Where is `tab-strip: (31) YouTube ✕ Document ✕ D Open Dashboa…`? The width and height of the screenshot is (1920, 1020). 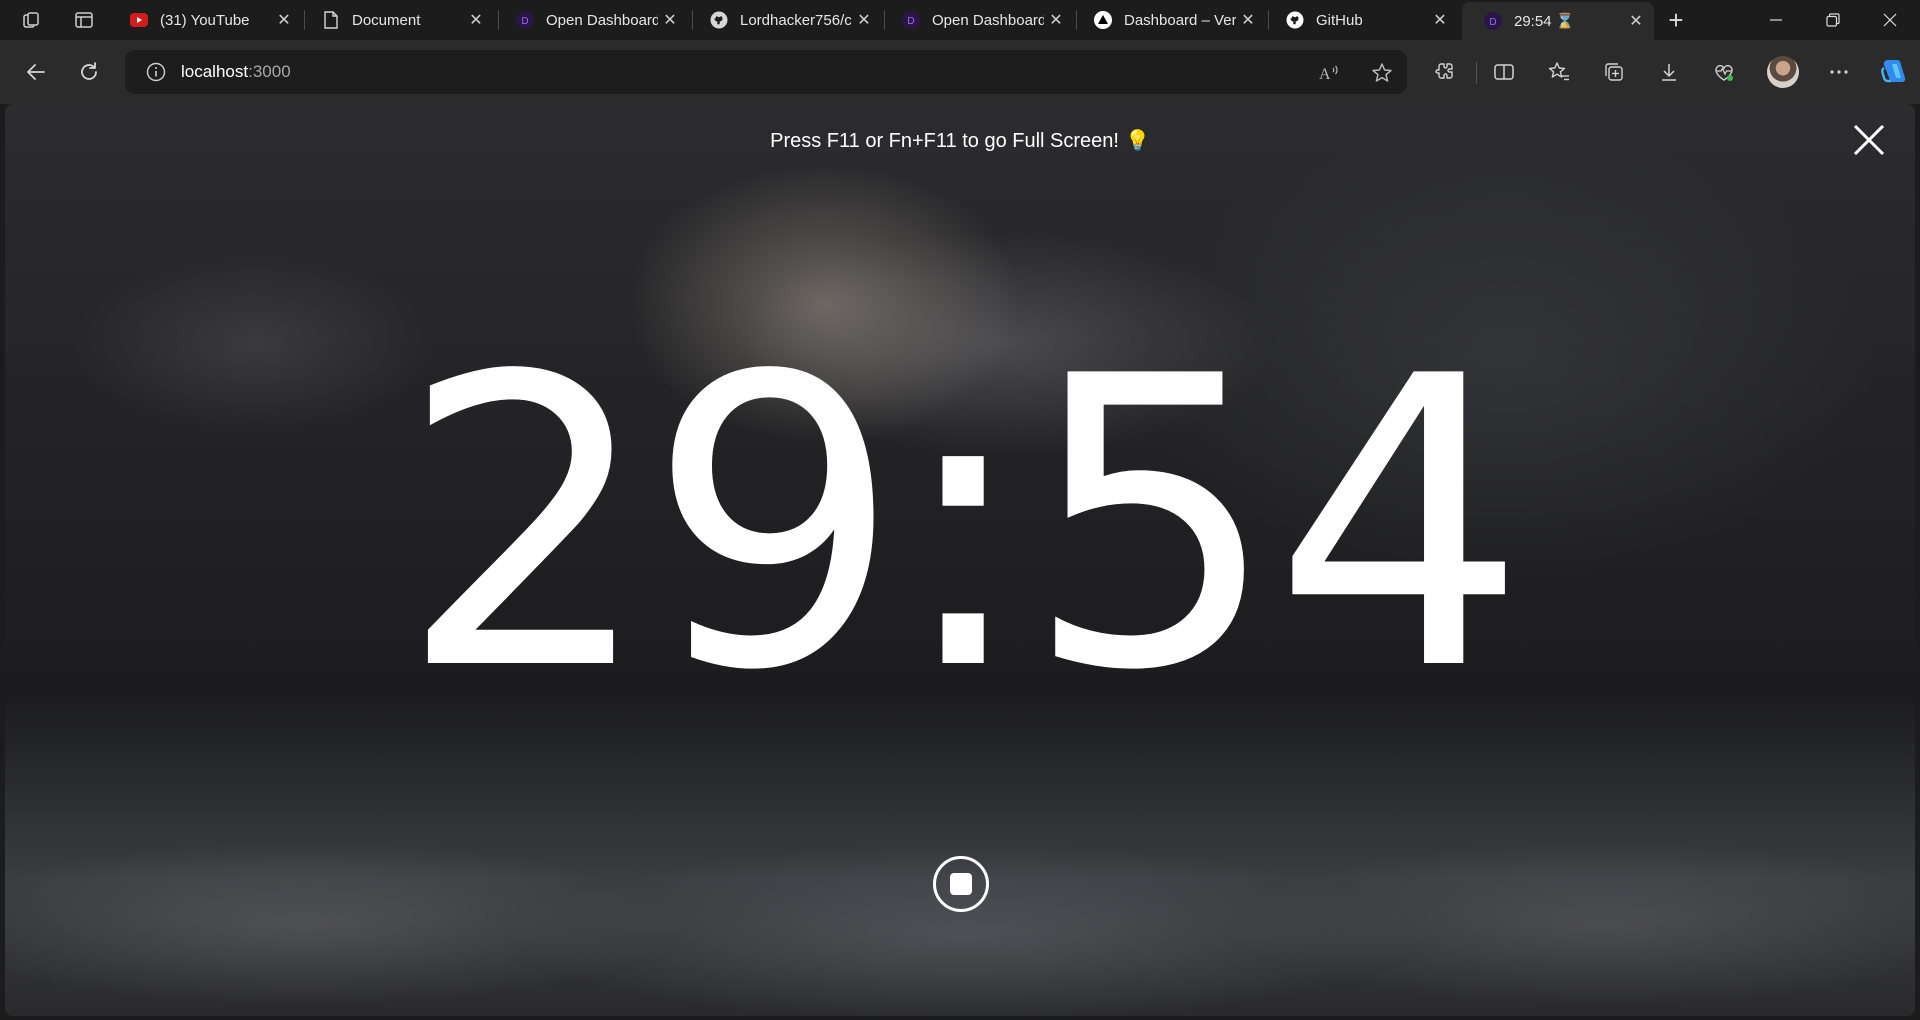 tab-strip: (31) YouTube ✕ Document ✕ D Open Dashboa… is located at coordinates (960, 20).